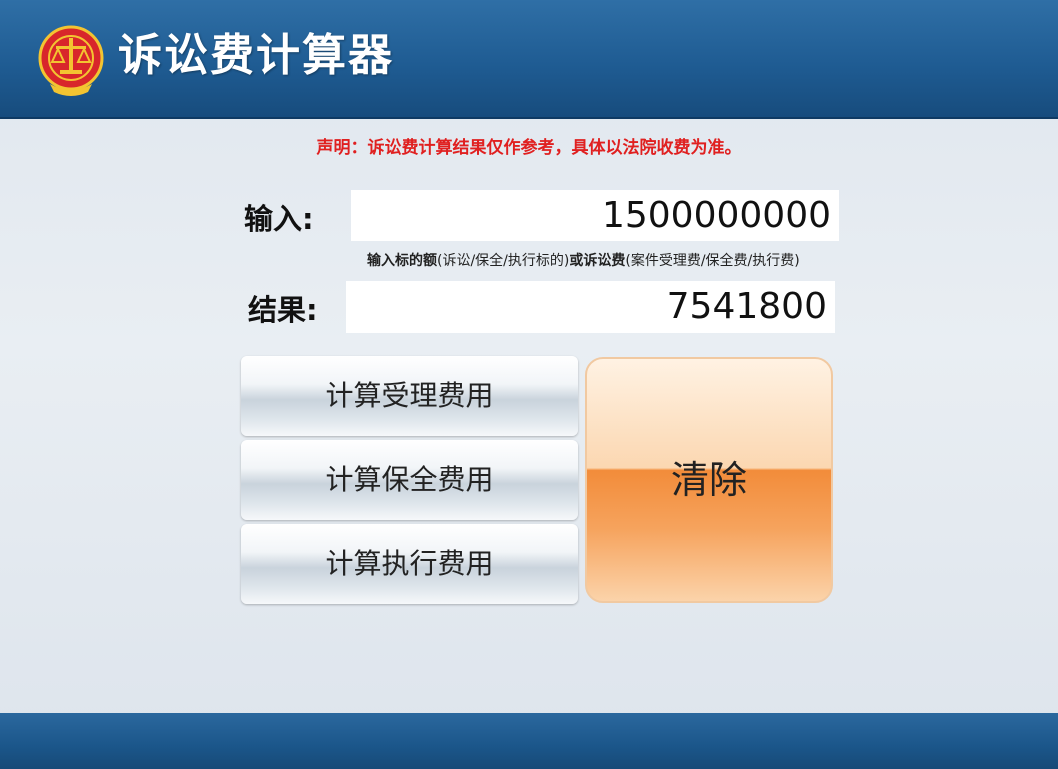 This screenshot has height=769, width=1058. Describe the element at coordinates (503, 261) in the screenshot. I see `hint-part-2: (诉讼/保全/执行标的)` at that location.